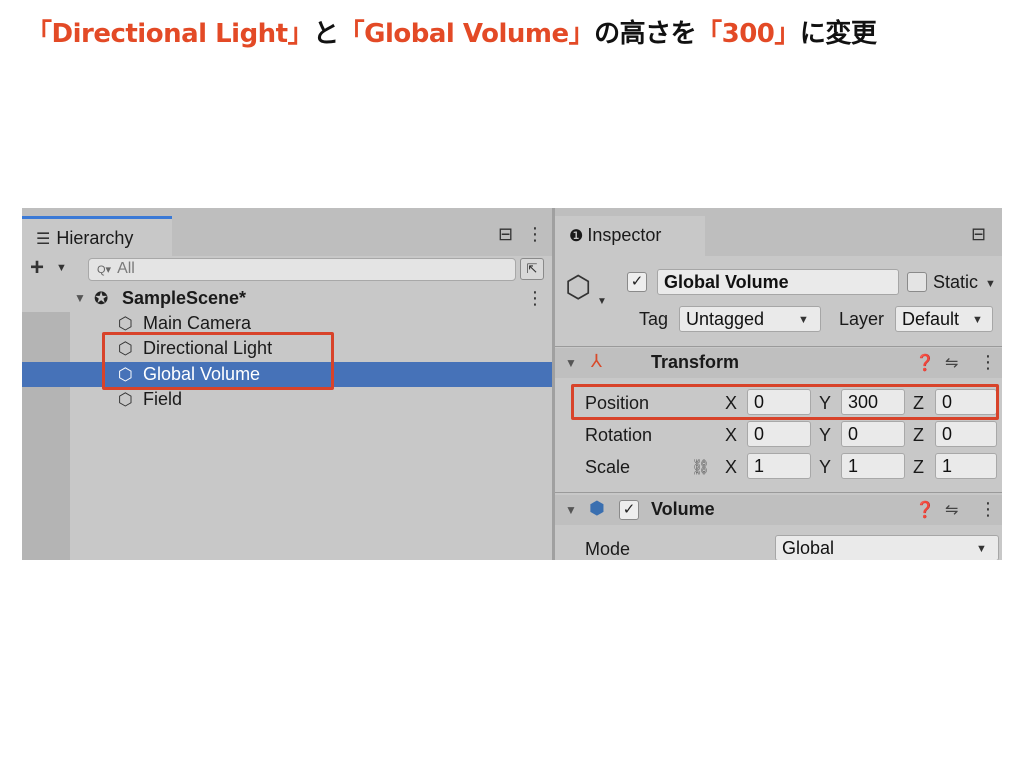 The height and width of the screenshot is (768, 1024). I want to click on rotation-x-field: 0, so click(779, 434).